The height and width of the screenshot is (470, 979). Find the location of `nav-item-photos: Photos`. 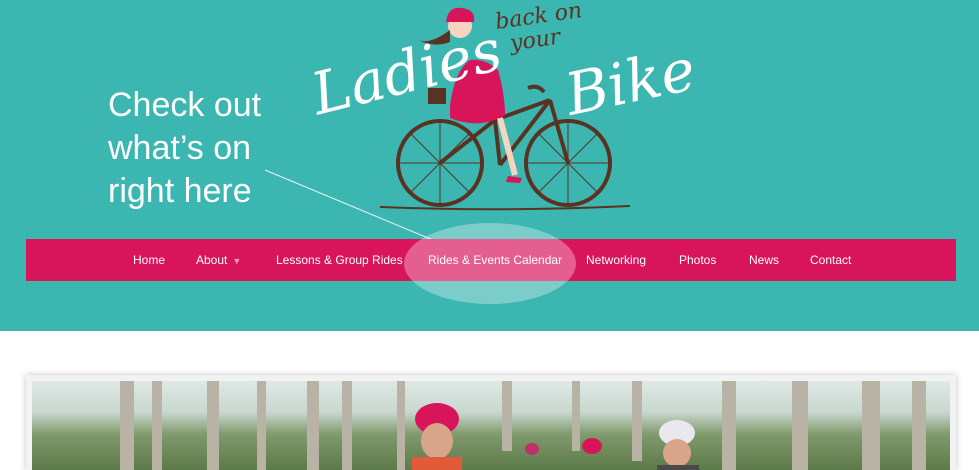

nav-item-photos: Photos is located at coordinates (697, 260).